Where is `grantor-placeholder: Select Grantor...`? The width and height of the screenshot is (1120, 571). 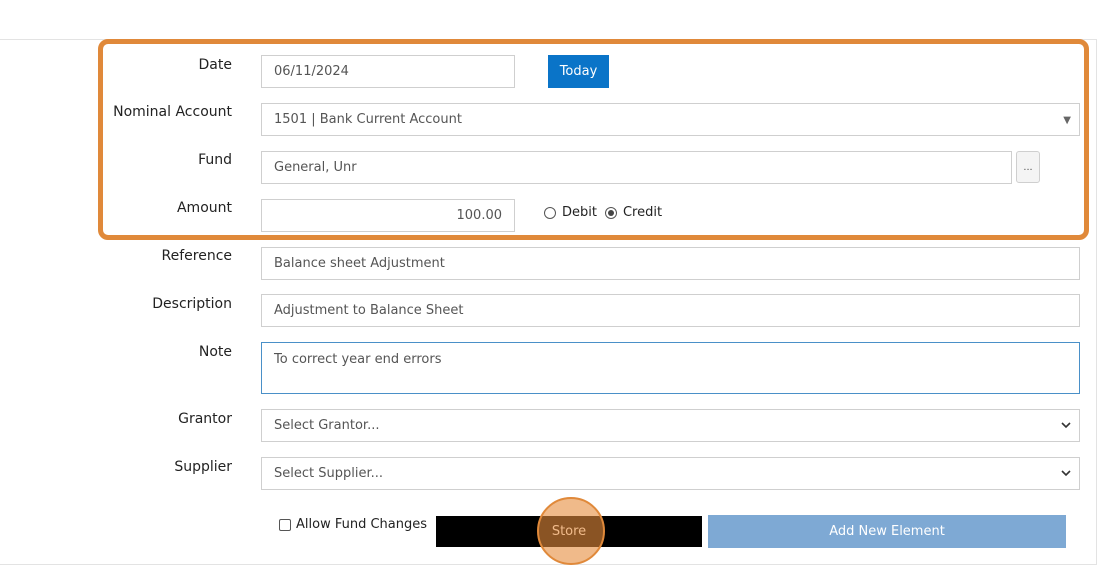 grantor-placeholder: Select Grantor... is located at coordinates (327, 425).